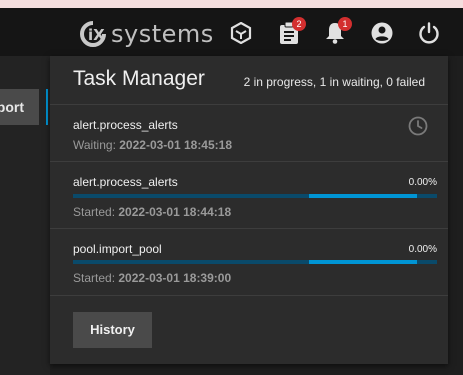 The height and width of the screenshot is (375, 463). I want to click on import-button: port, so click(19, 107).